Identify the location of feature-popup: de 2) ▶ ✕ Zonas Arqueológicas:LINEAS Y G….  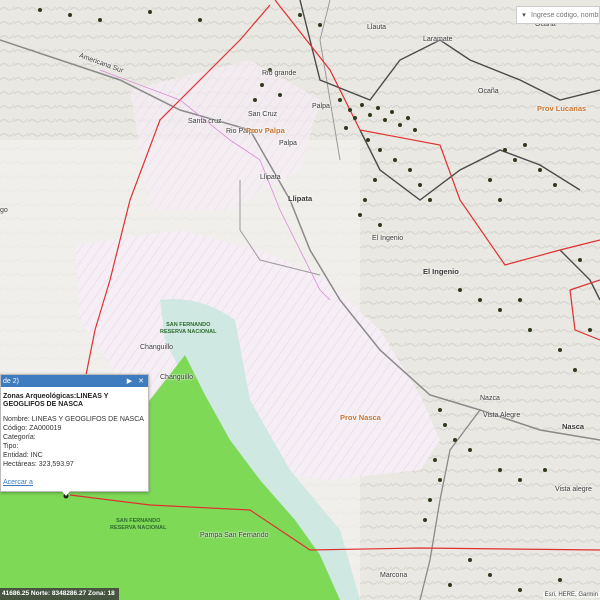
(74, 435).